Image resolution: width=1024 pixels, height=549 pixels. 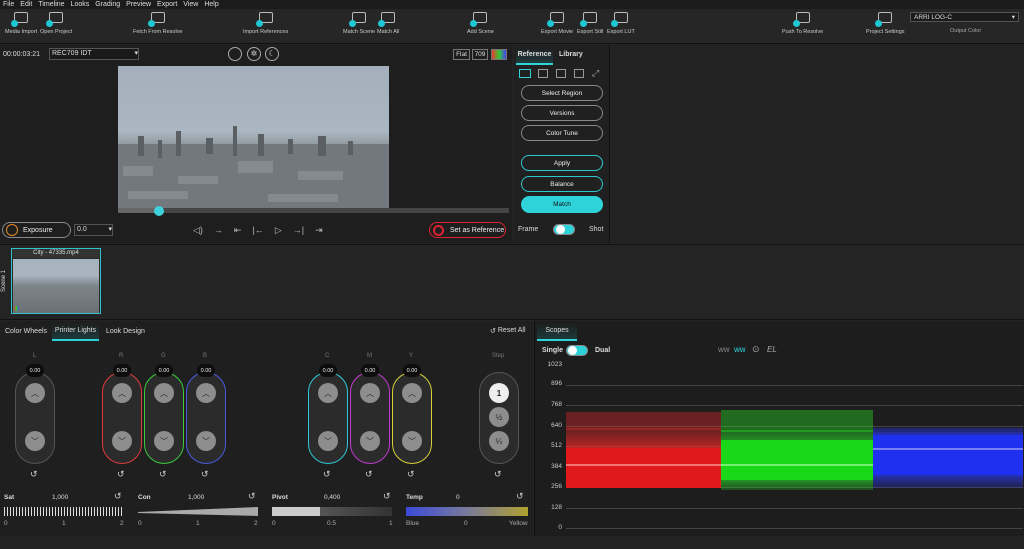 What do you see at coordinates (238, 230) in the screenshot?
I see `skip-start-icon: ⇤` at bounding box center [238, 230].